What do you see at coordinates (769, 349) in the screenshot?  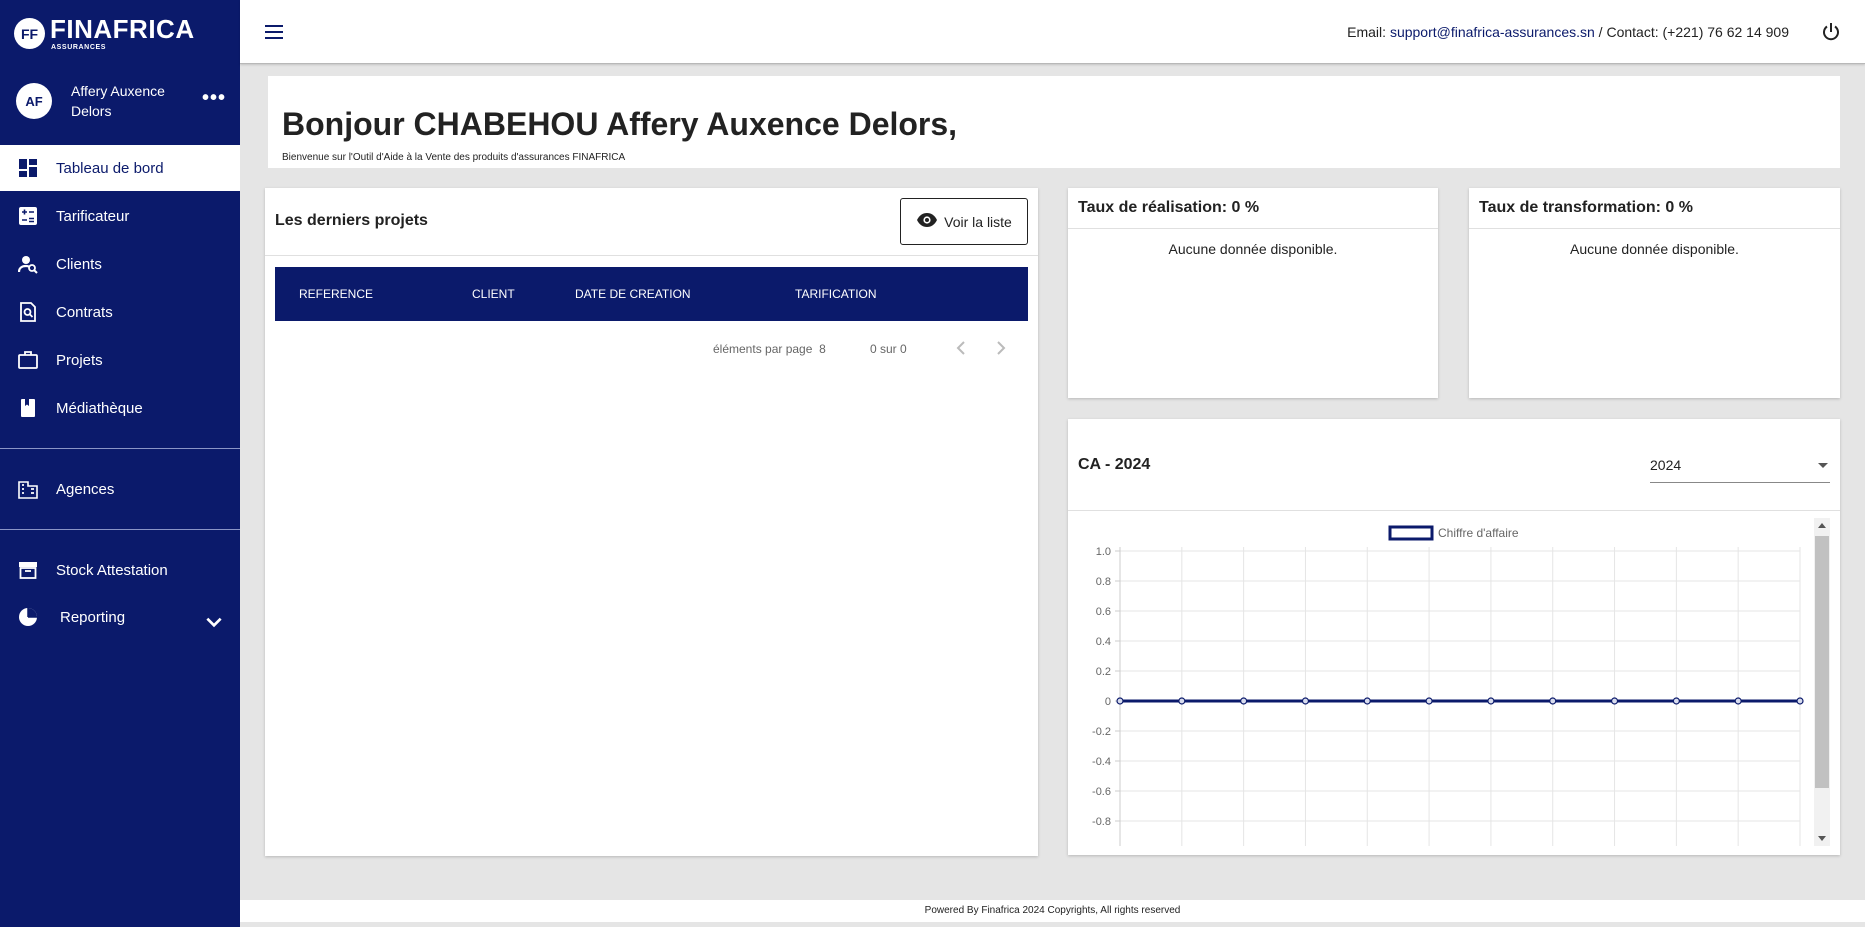 I see `items-per-page: éléments par page 8` at bounding box center [769, 349].